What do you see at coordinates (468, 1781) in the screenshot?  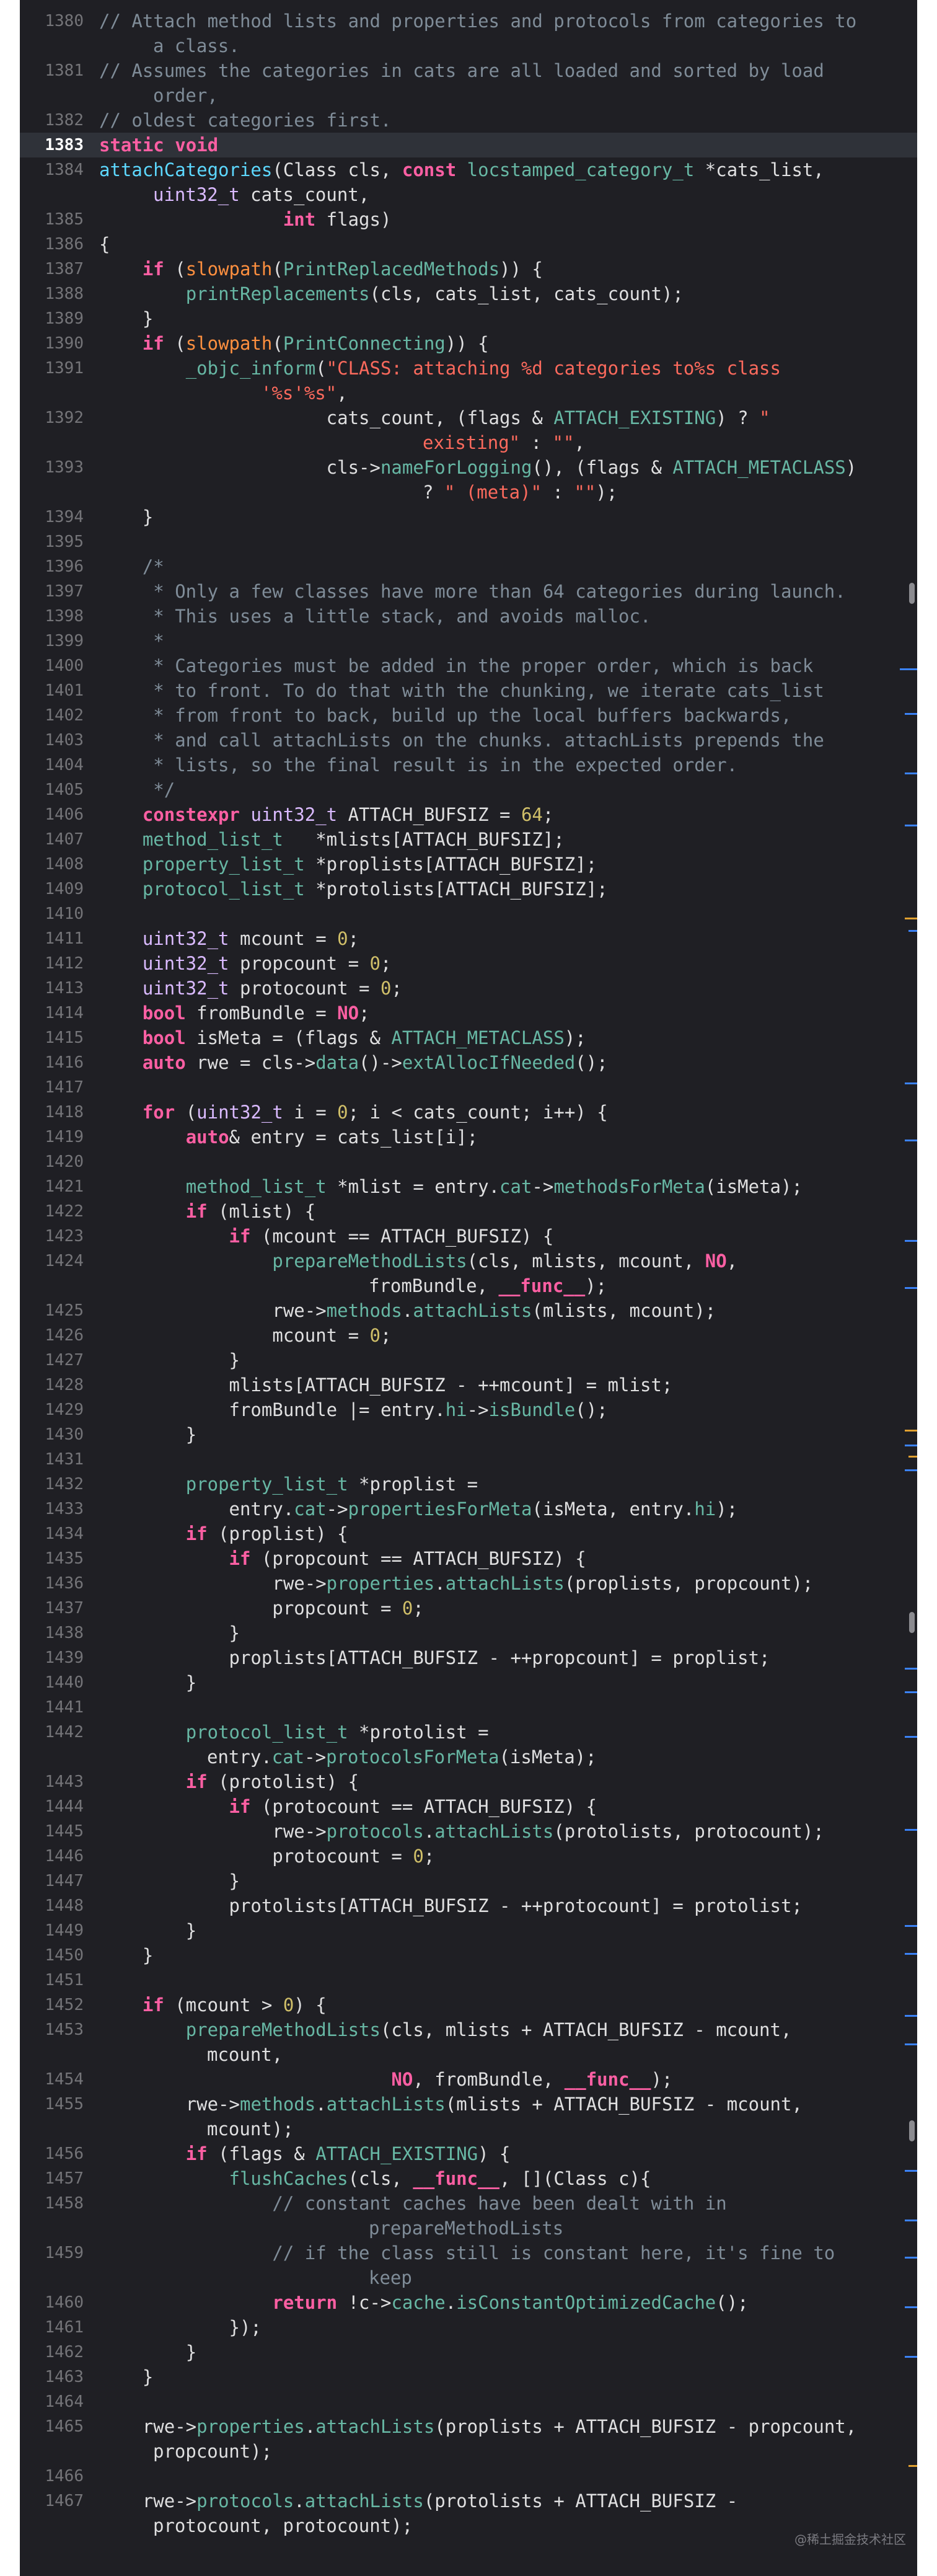 I see `code-line: 1443 if (protolist) {` at bounding box center [468, 1781].